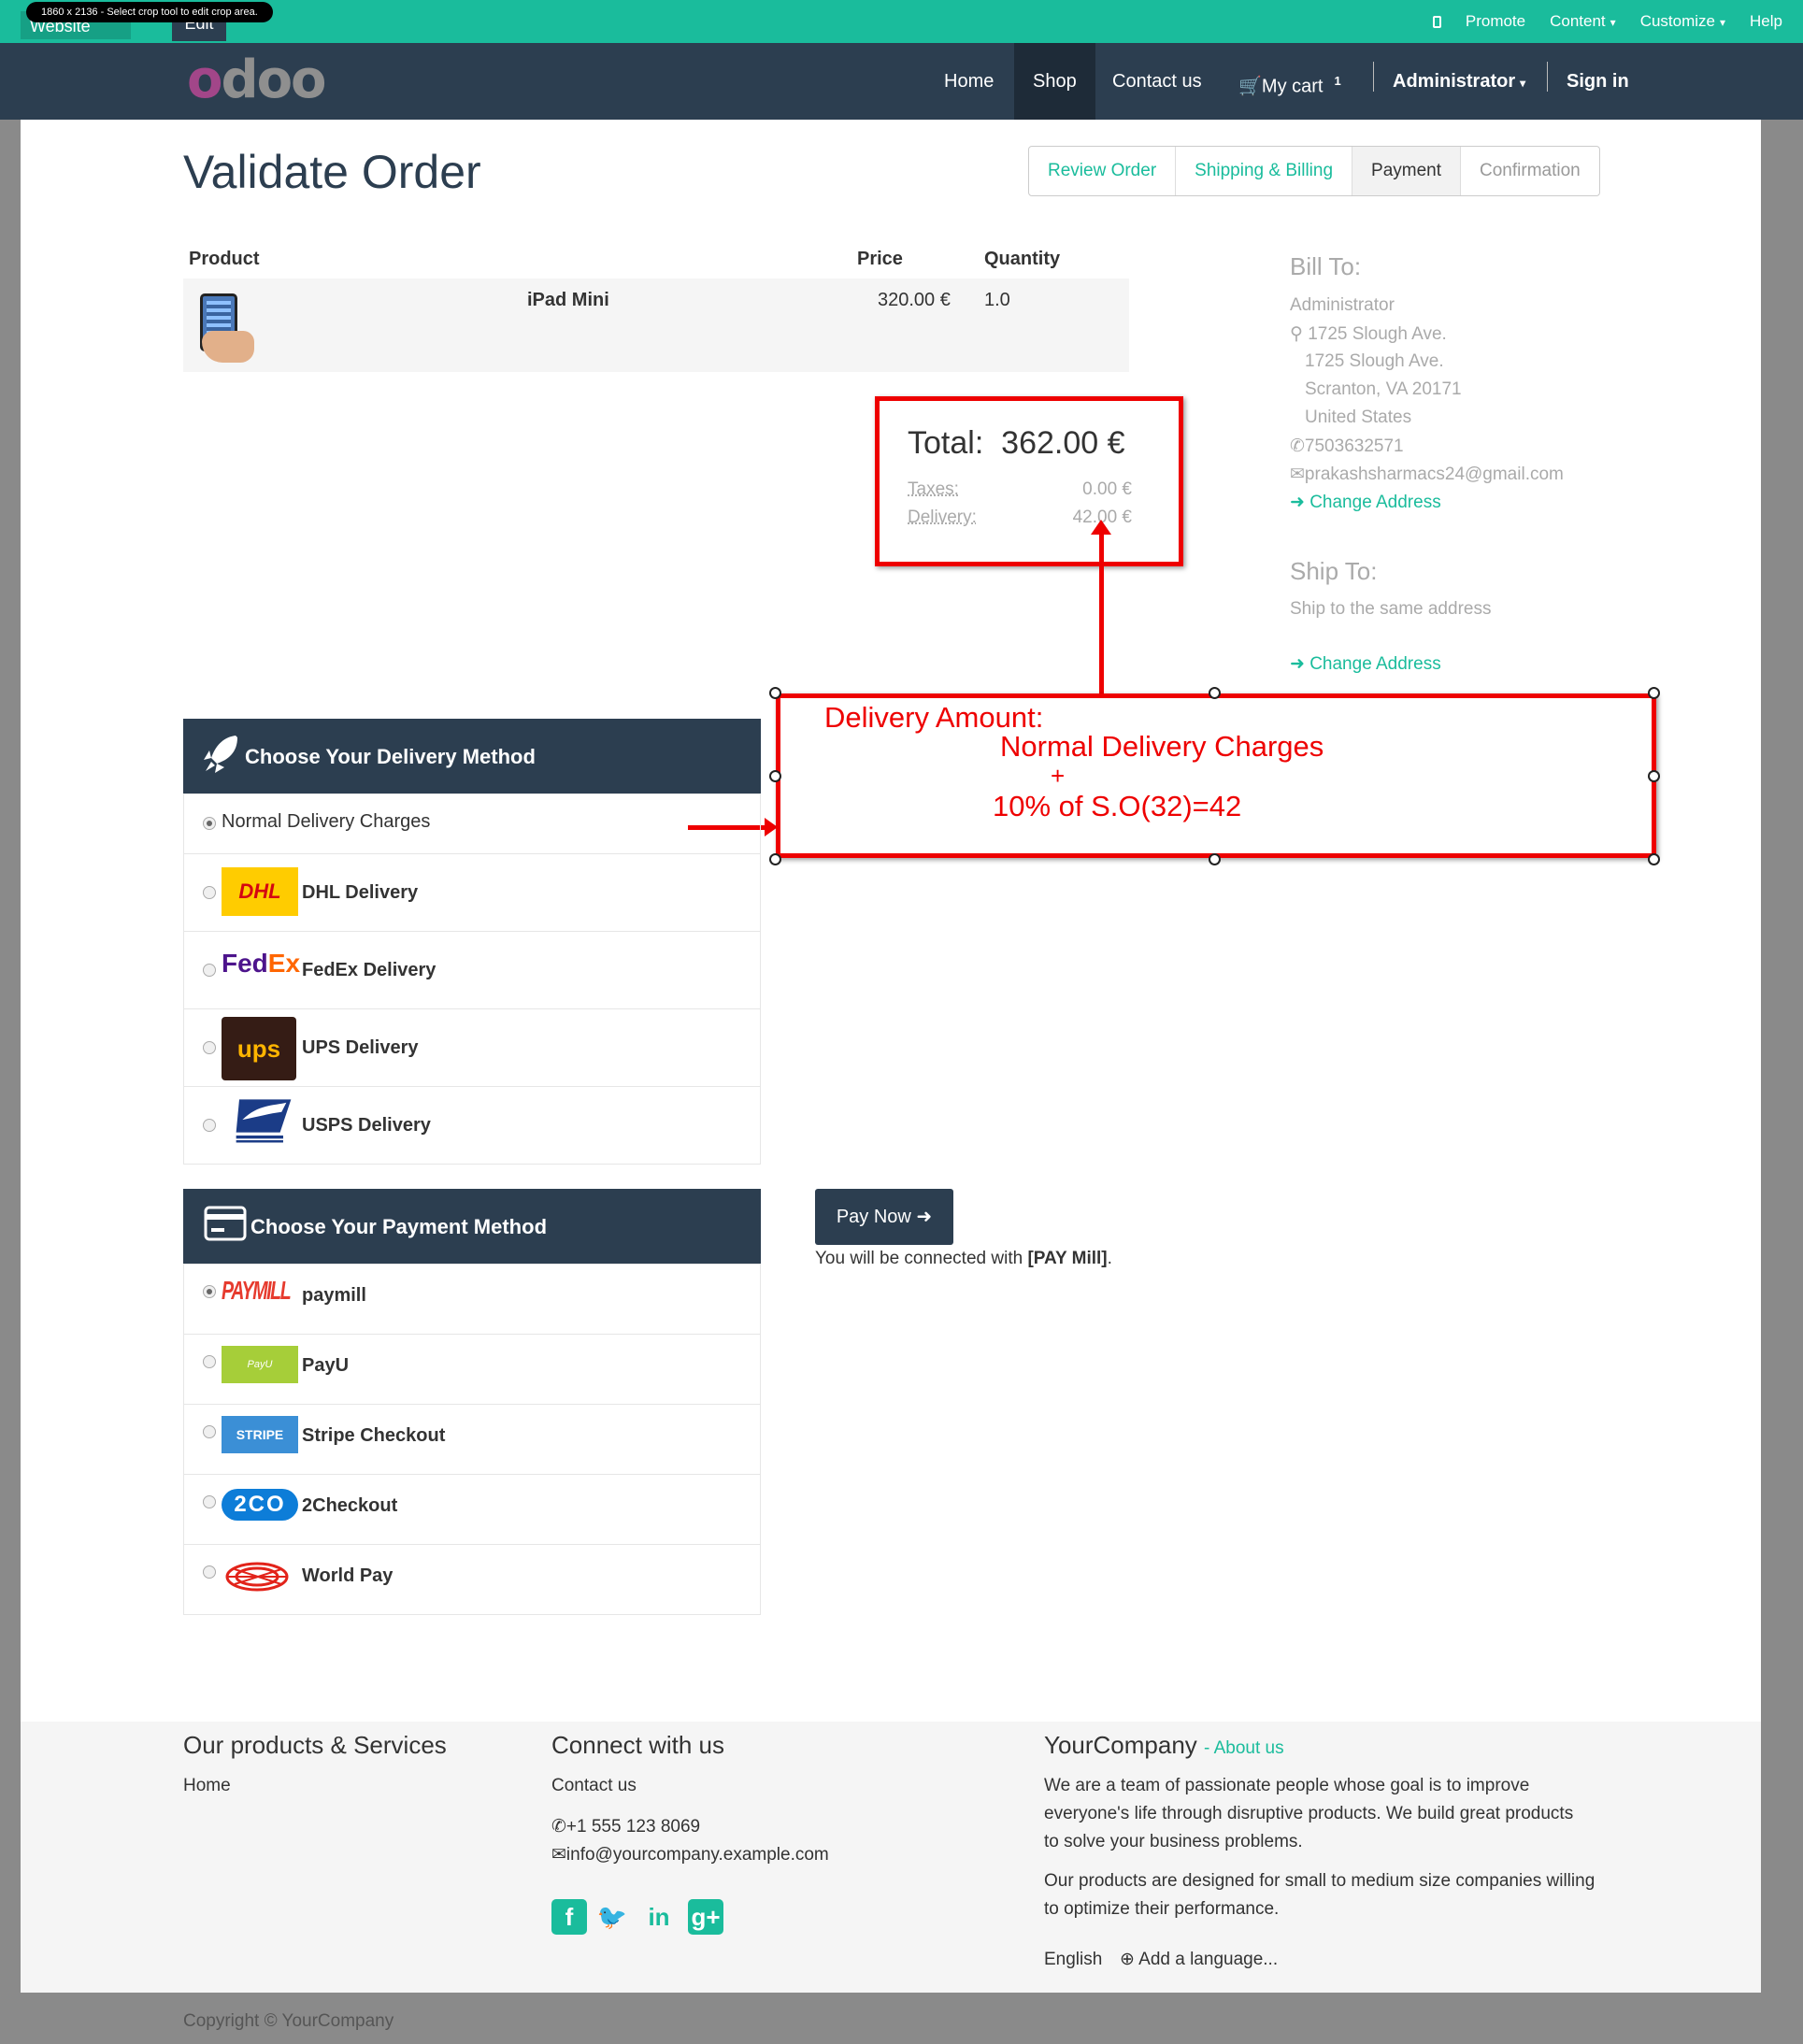 This screenshot has width=1803, height=2044. Describe the element at coordinates (472, 1509) in the screenshot. I see `list-item: 2CO 2Checkout` at that location.